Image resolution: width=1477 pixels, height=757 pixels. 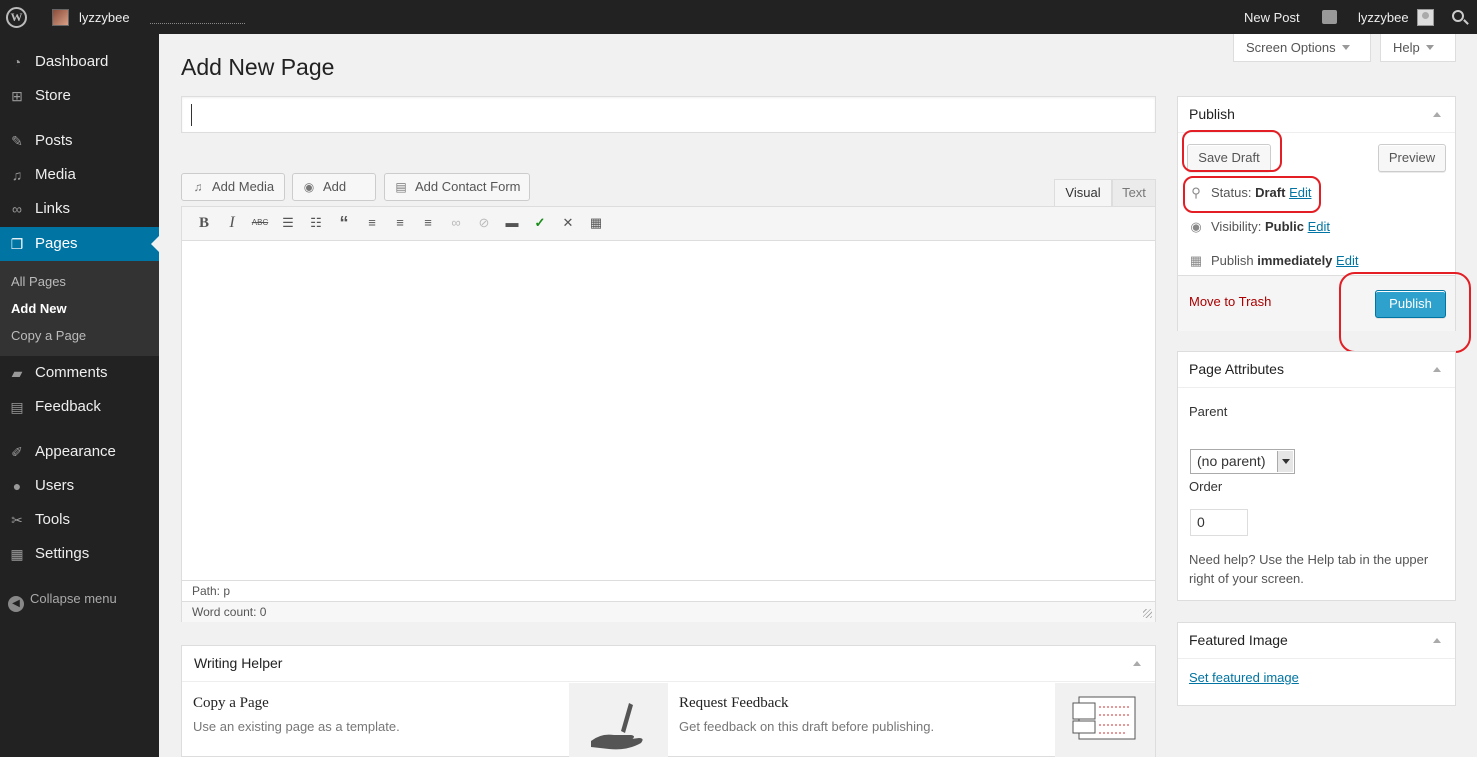 I want to click on save-draft-button: Save Draft, so click(x=1229, y=158).